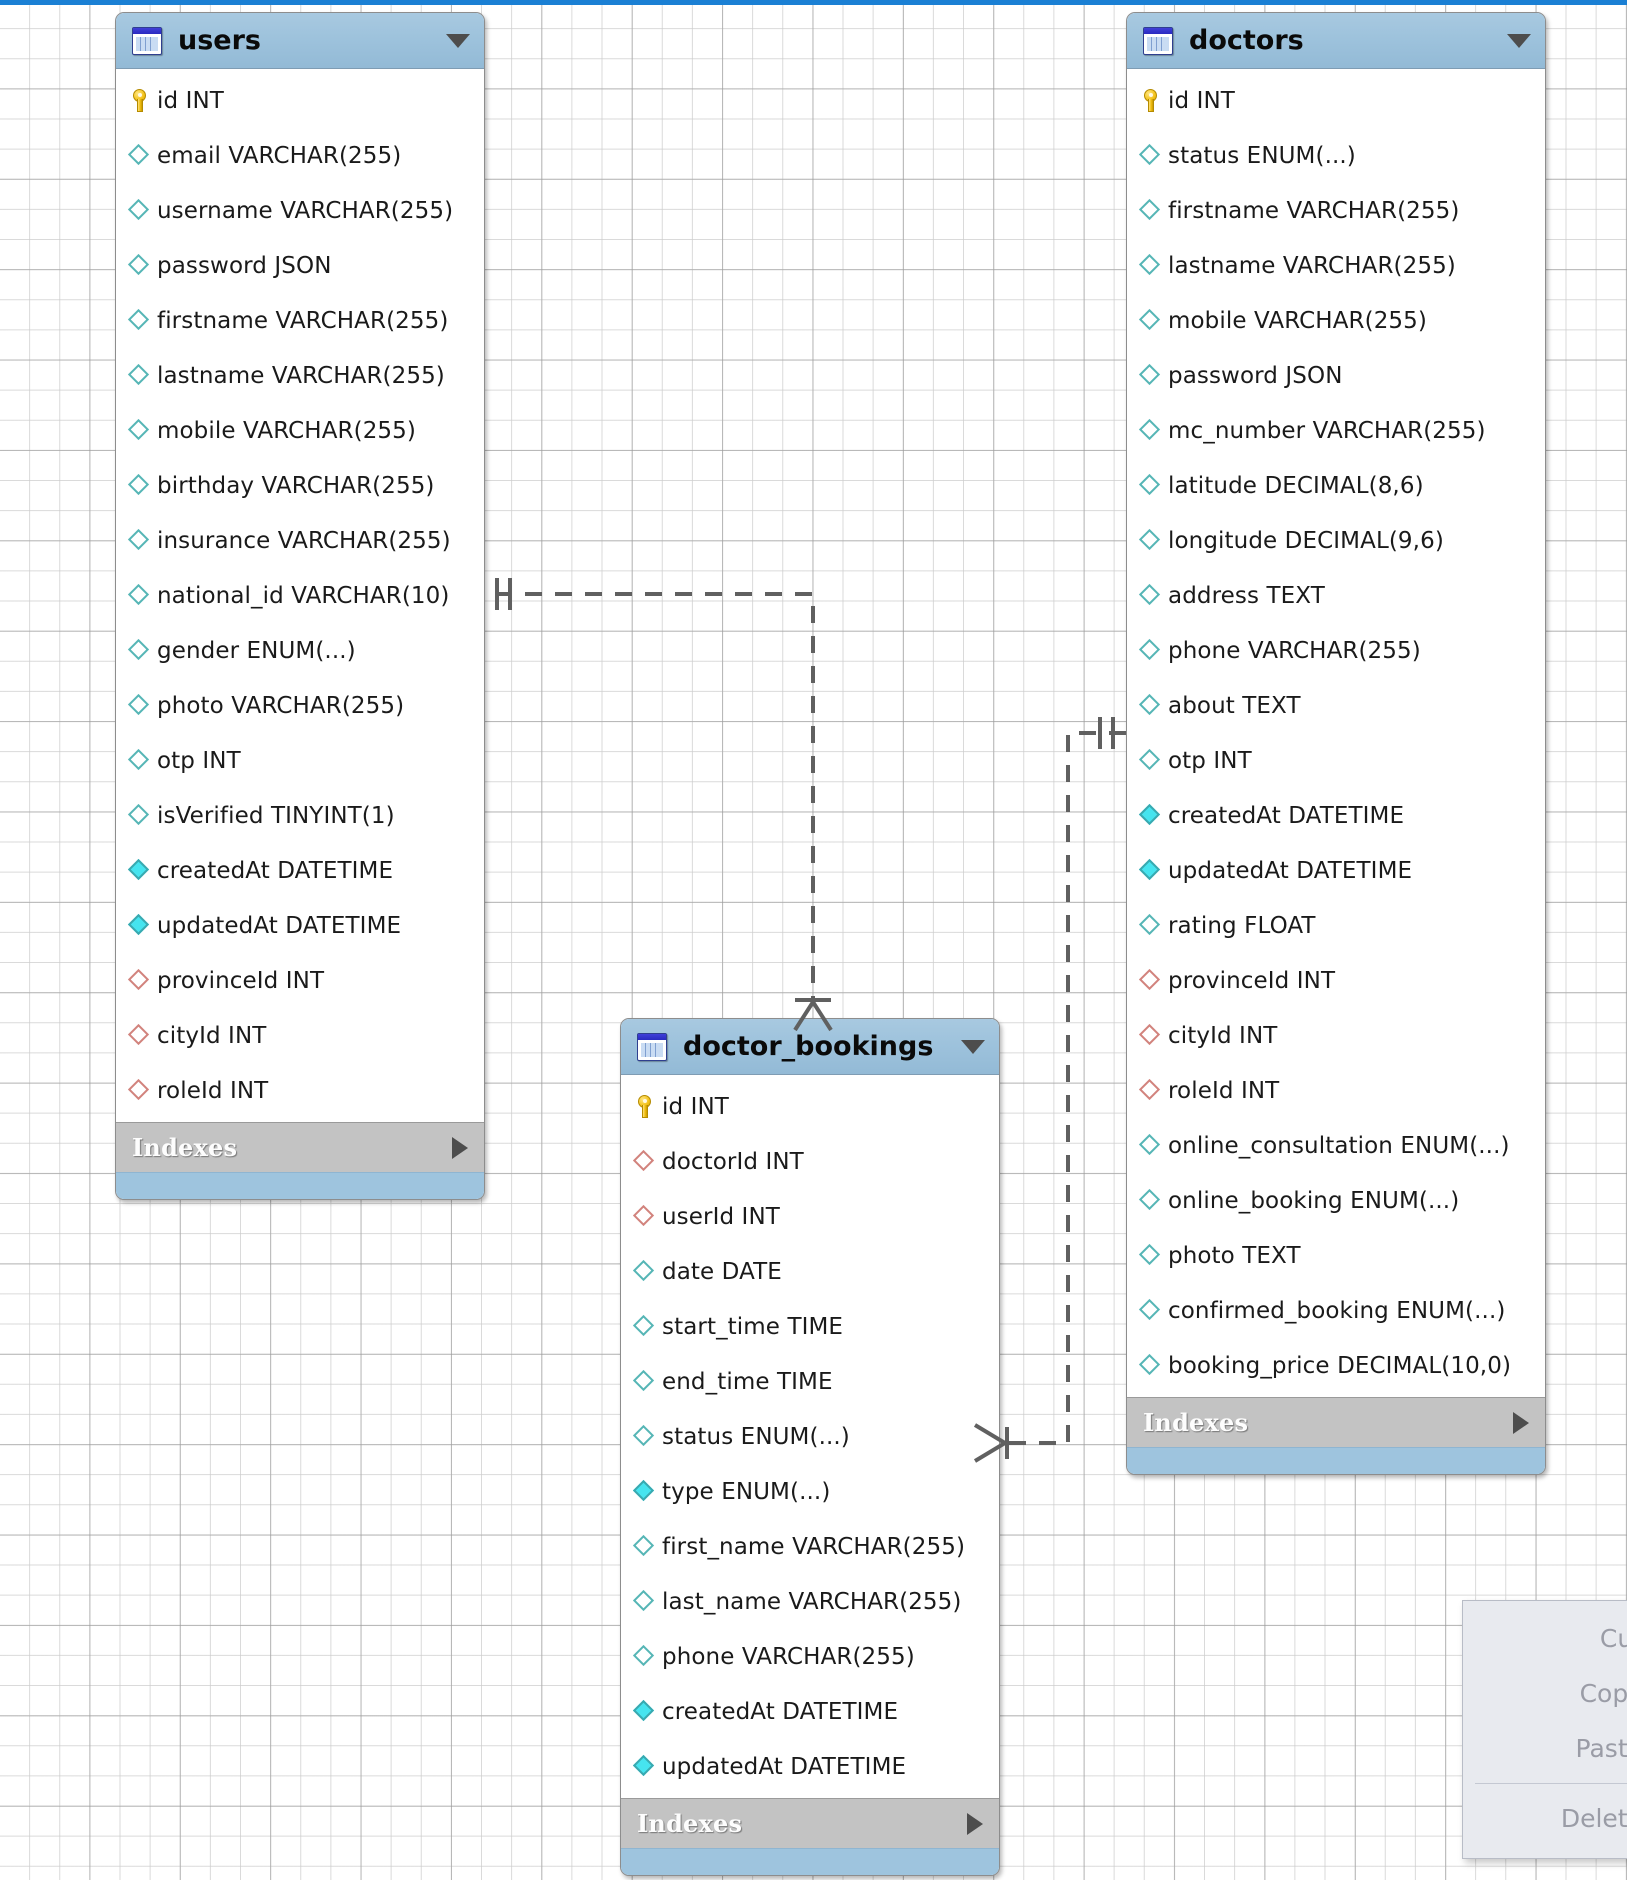  What do you see at coordinates (300, 705) in the screenshot?
I see `column-row: photo VARCHAR(255)` at bounding box center [300, 705].